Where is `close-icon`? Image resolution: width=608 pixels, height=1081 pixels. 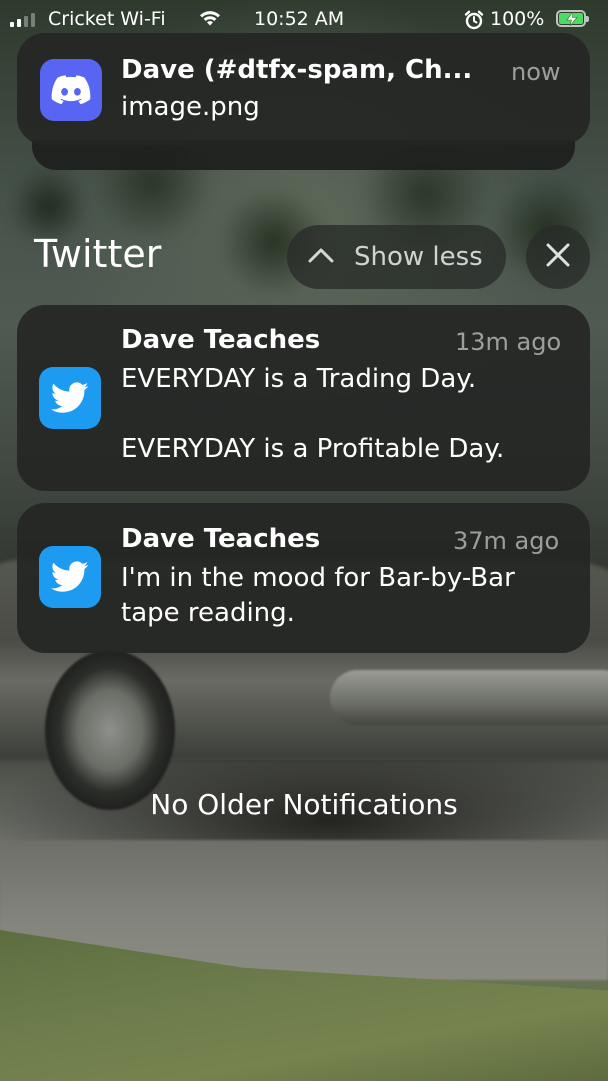
close-icon is located at coordinates (558, 257).